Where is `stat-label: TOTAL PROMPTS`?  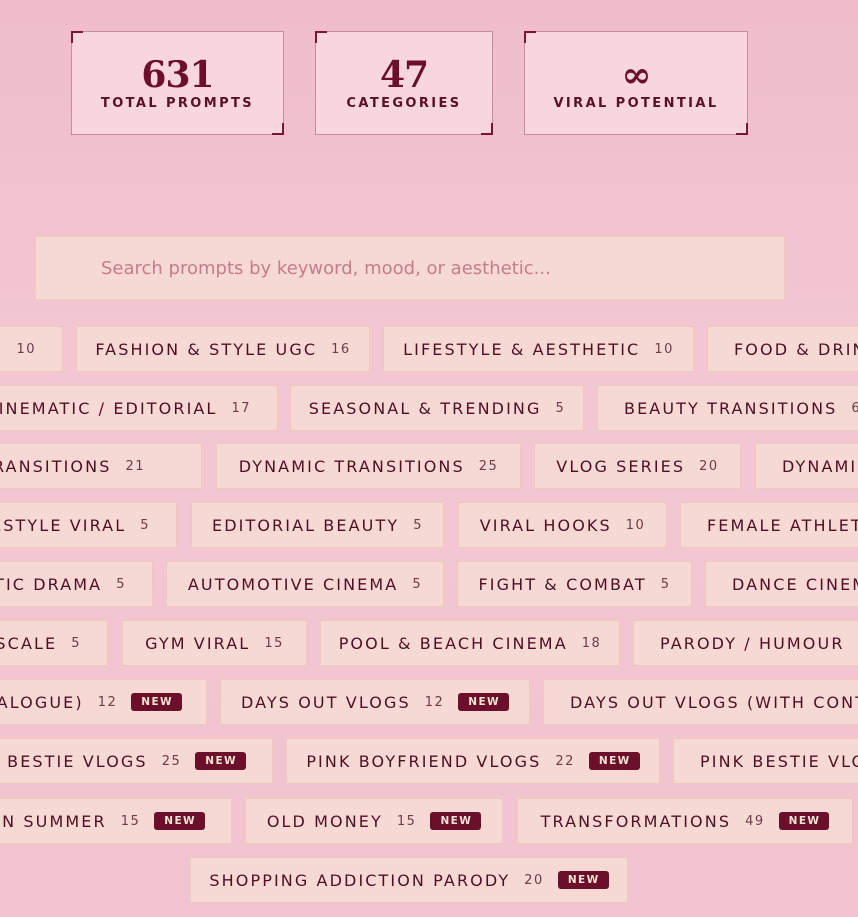 stat-label: TOTAL PROMPTS is located at coordinates (177, 103).